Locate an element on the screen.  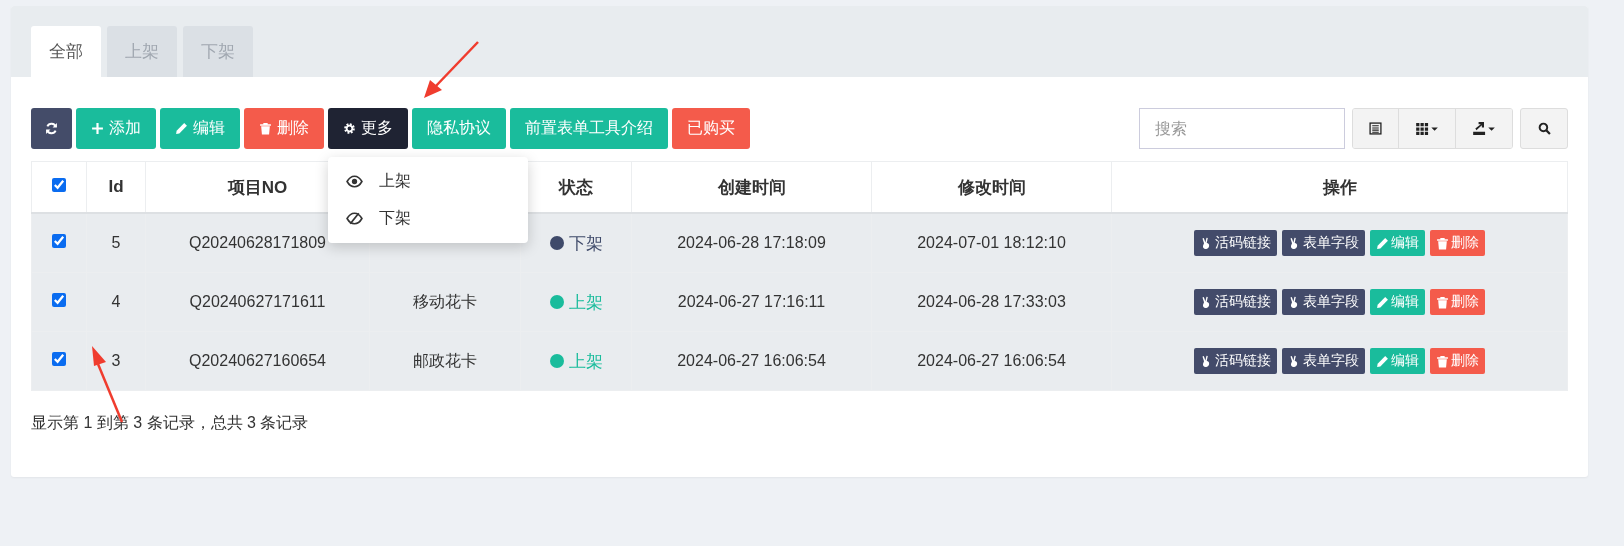
column-header: 操作 is located at coordinates (1339, 187).